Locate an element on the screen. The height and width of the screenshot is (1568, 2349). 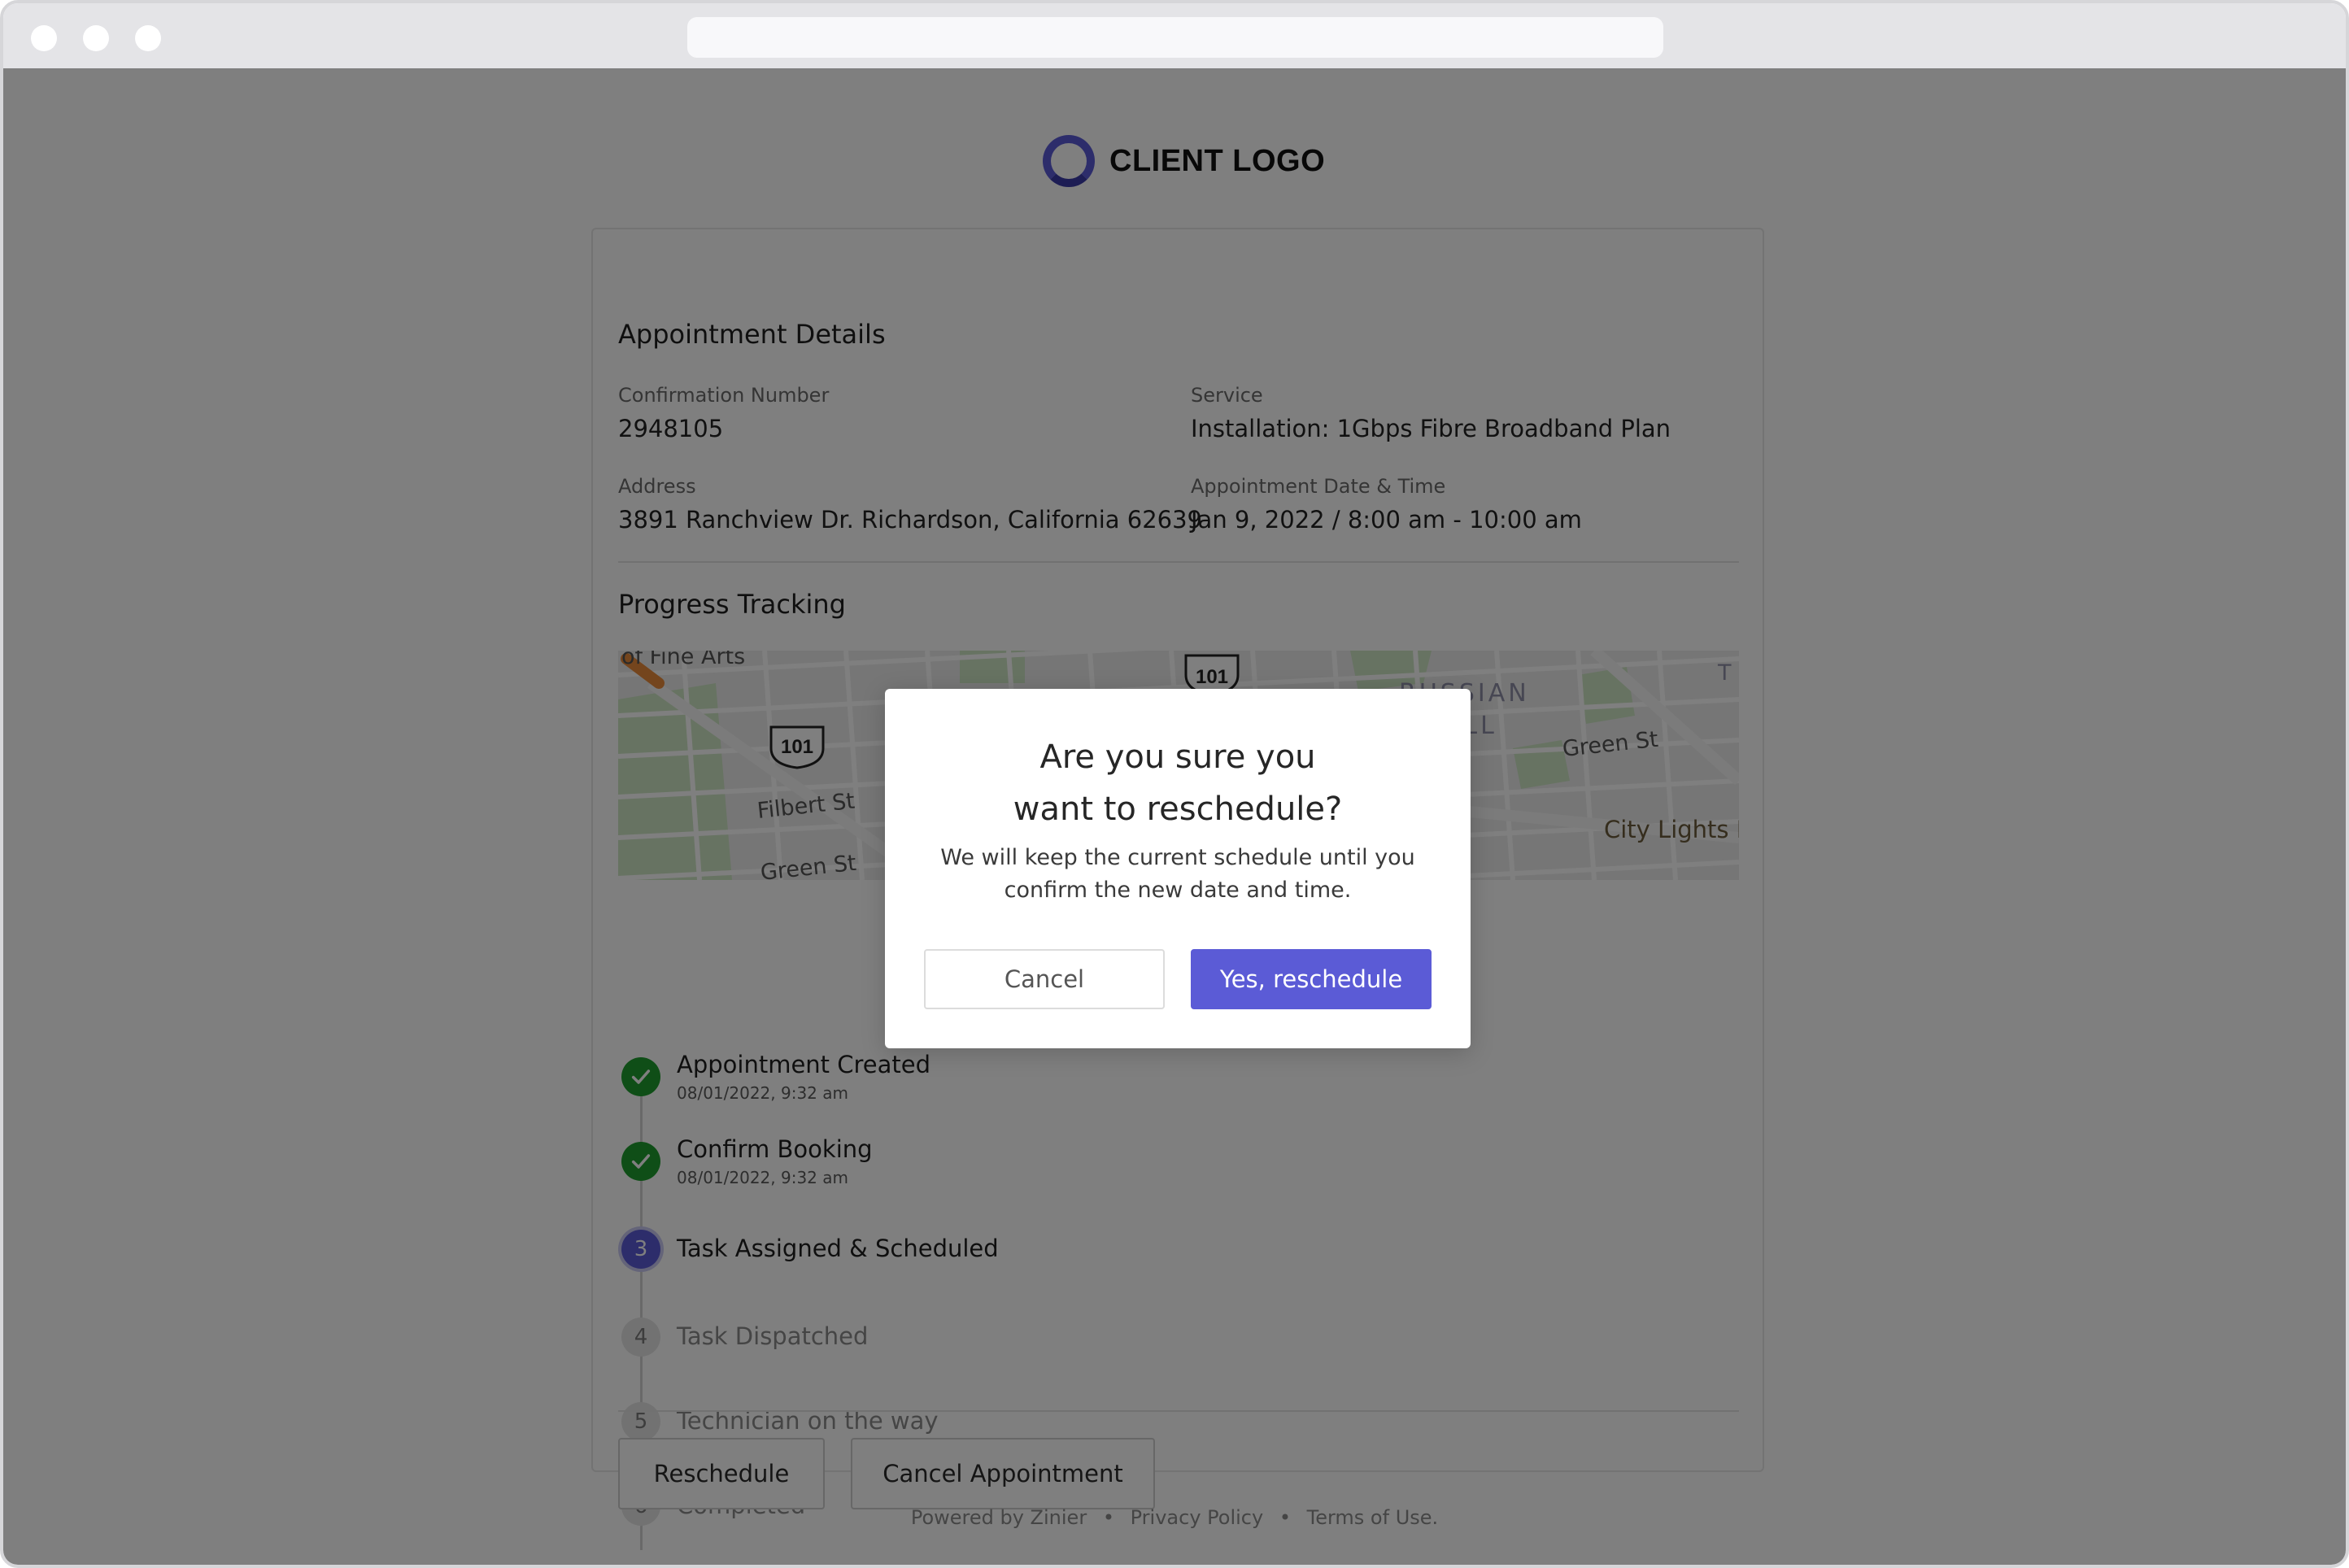
dialog-cancel-button: Cancel is located at coordinates (1044, 979).